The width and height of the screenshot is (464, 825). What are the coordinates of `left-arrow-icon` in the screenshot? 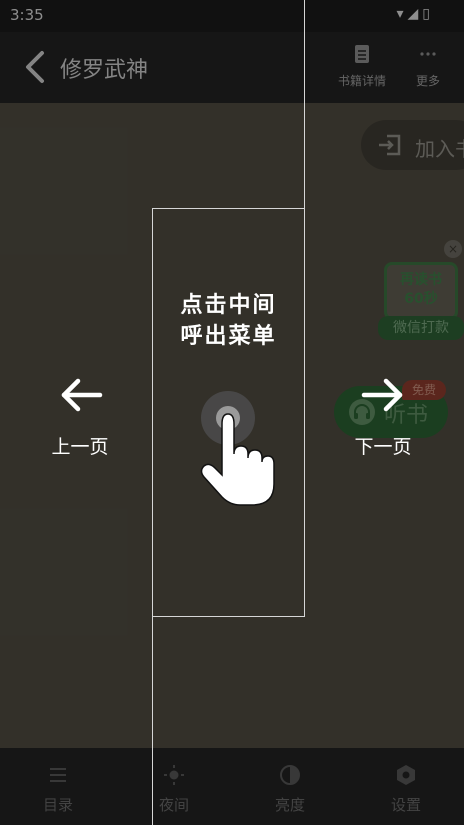 It's located at (82, 395).